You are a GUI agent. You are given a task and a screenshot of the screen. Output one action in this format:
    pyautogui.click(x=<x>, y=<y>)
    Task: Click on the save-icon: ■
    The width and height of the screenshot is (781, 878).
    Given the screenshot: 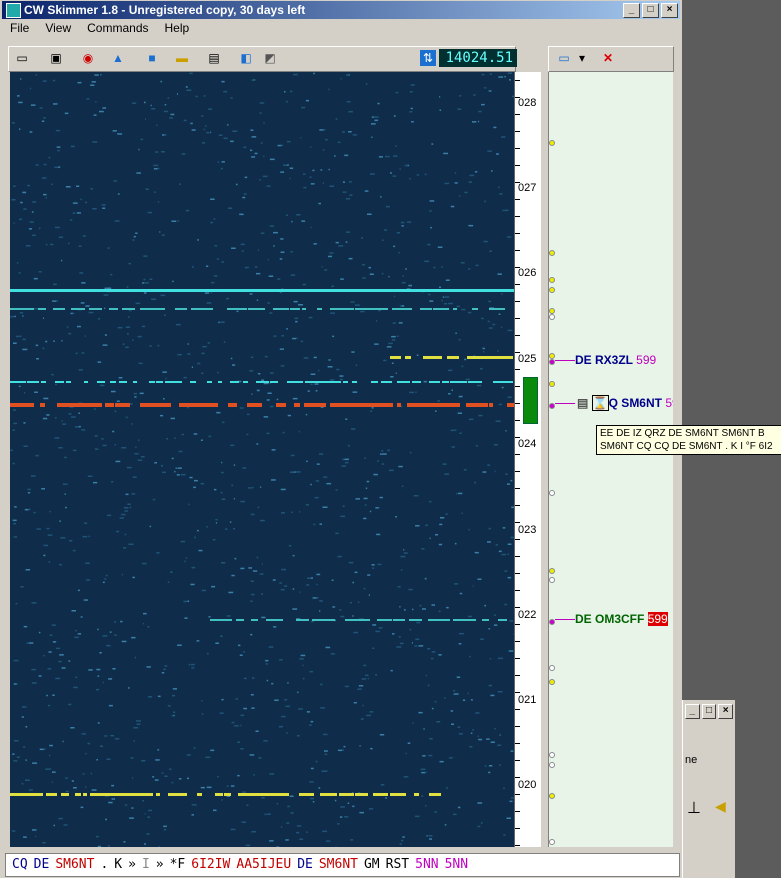 What is the action you would take?
    pyautogui.click(x=152, y=58)
    